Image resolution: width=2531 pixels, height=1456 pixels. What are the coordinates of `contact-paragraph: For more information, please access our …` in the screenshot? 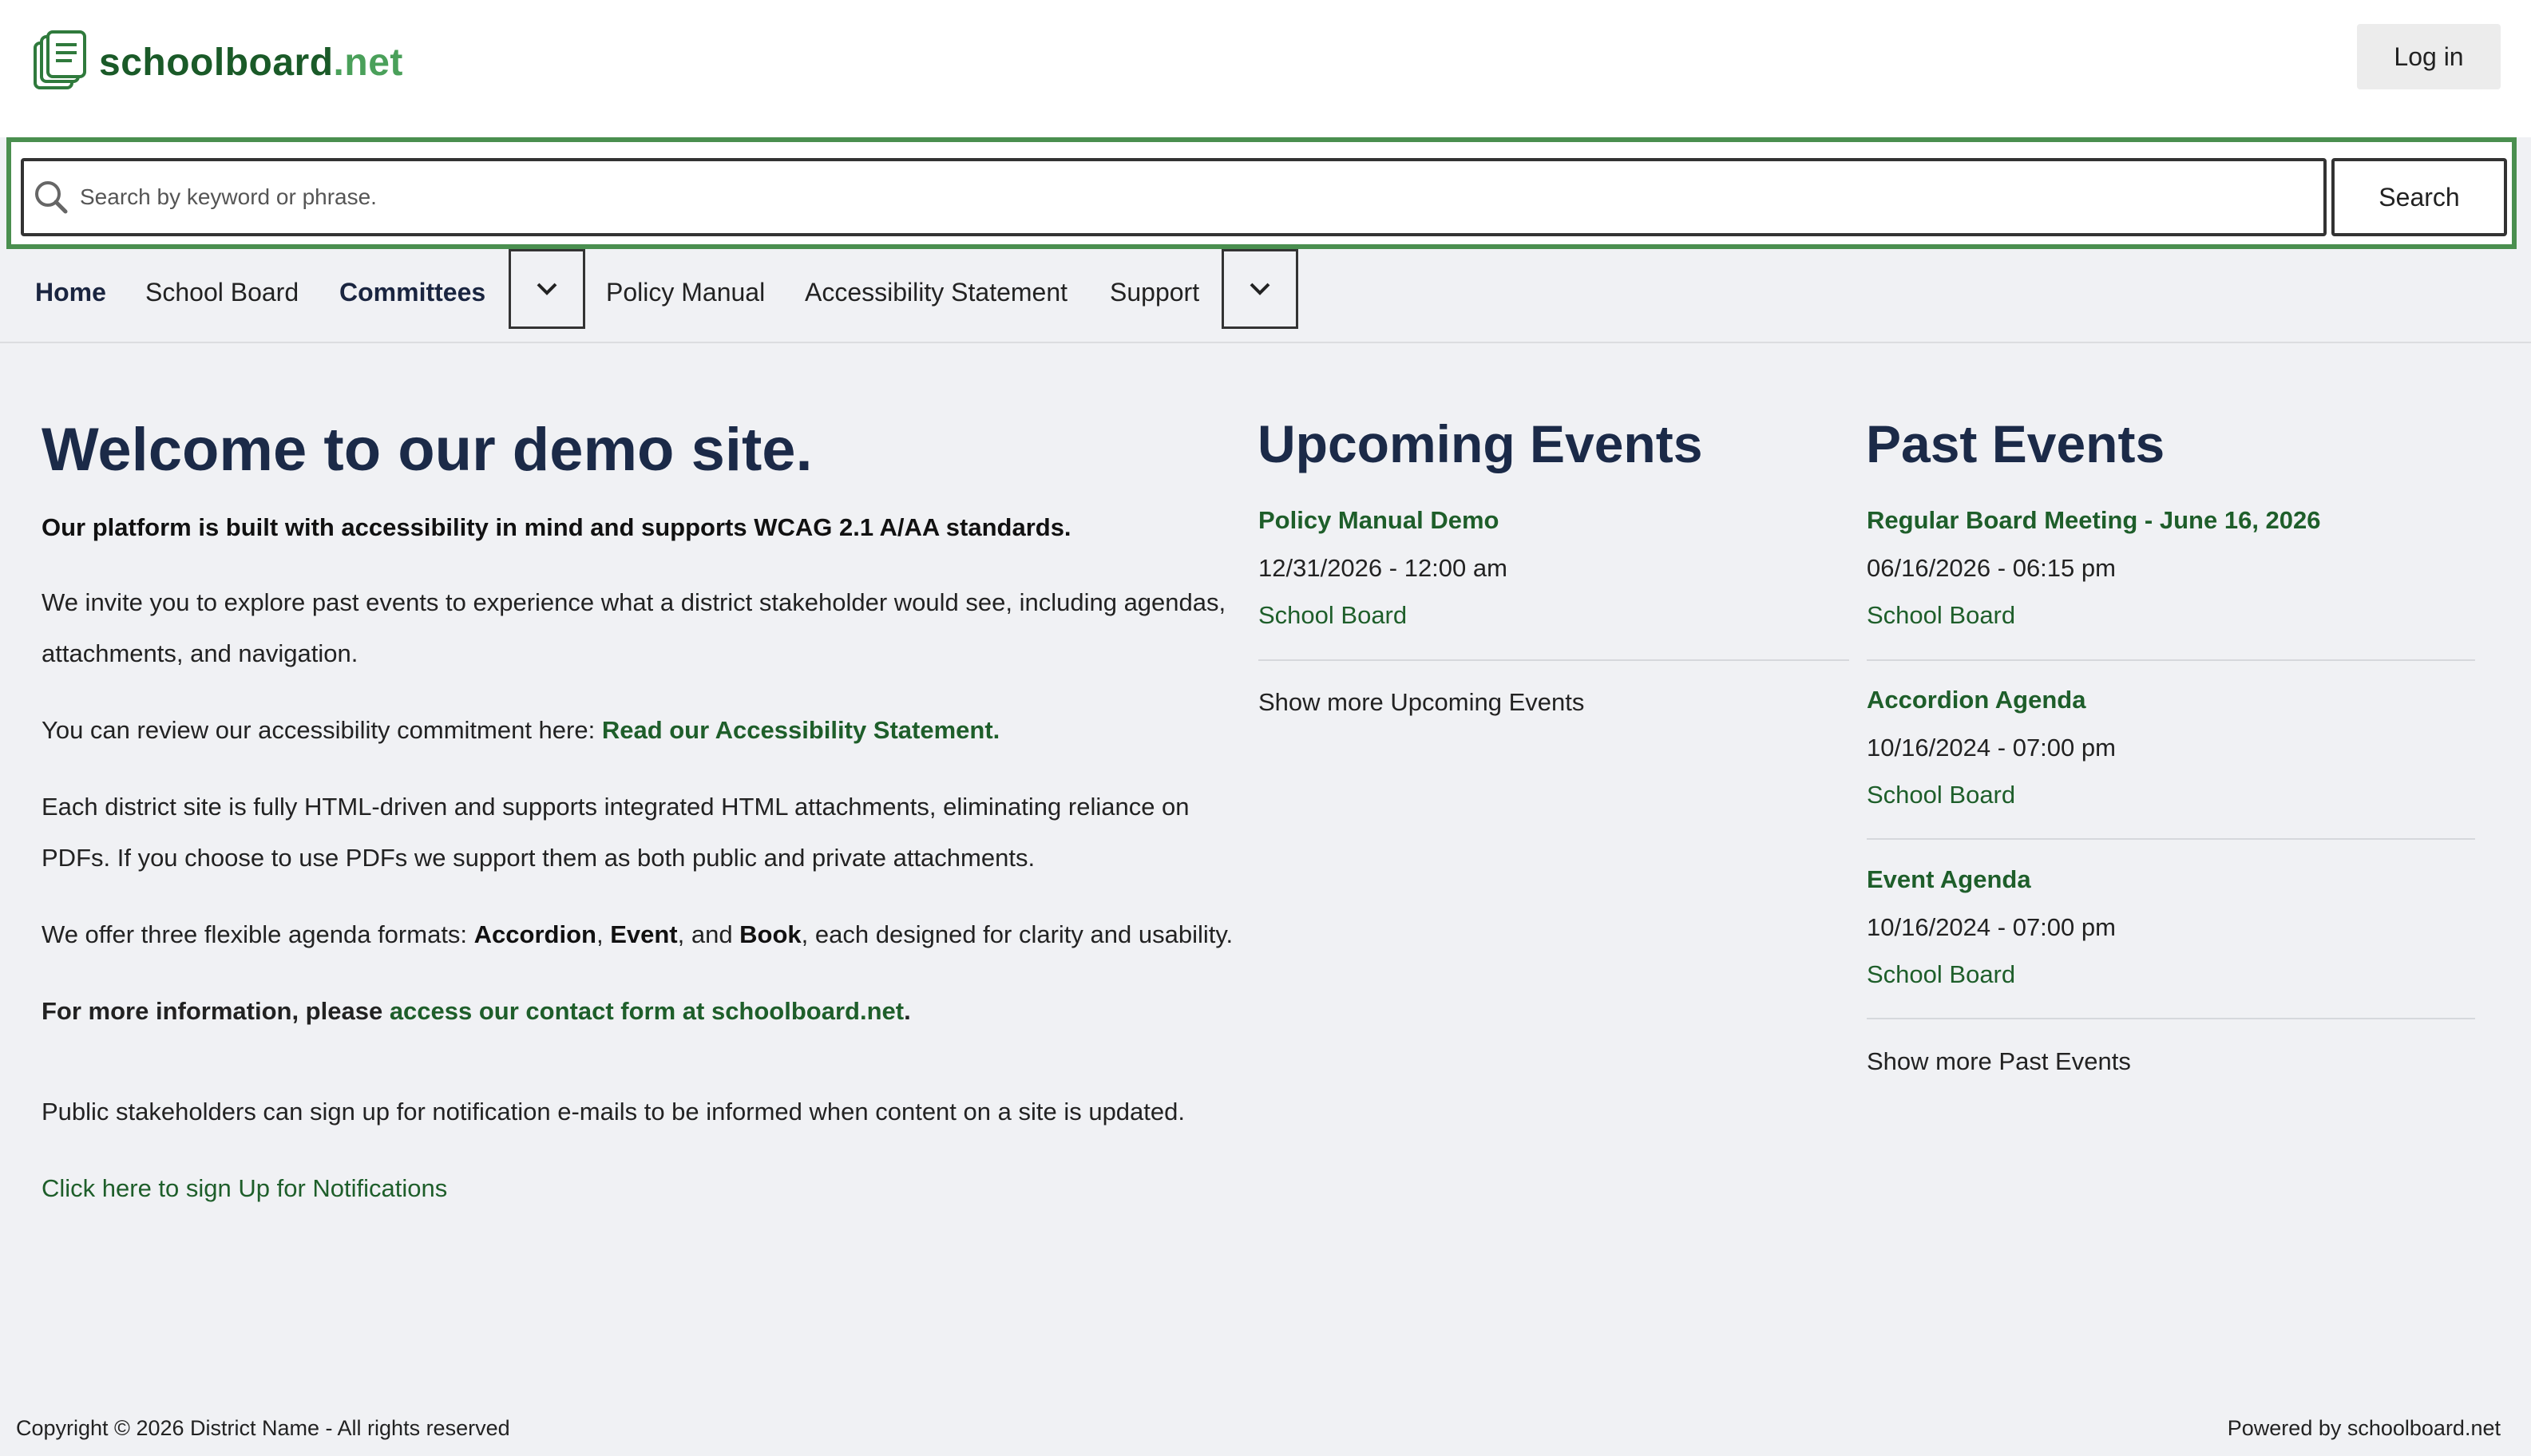 It's located at (645, 1012).